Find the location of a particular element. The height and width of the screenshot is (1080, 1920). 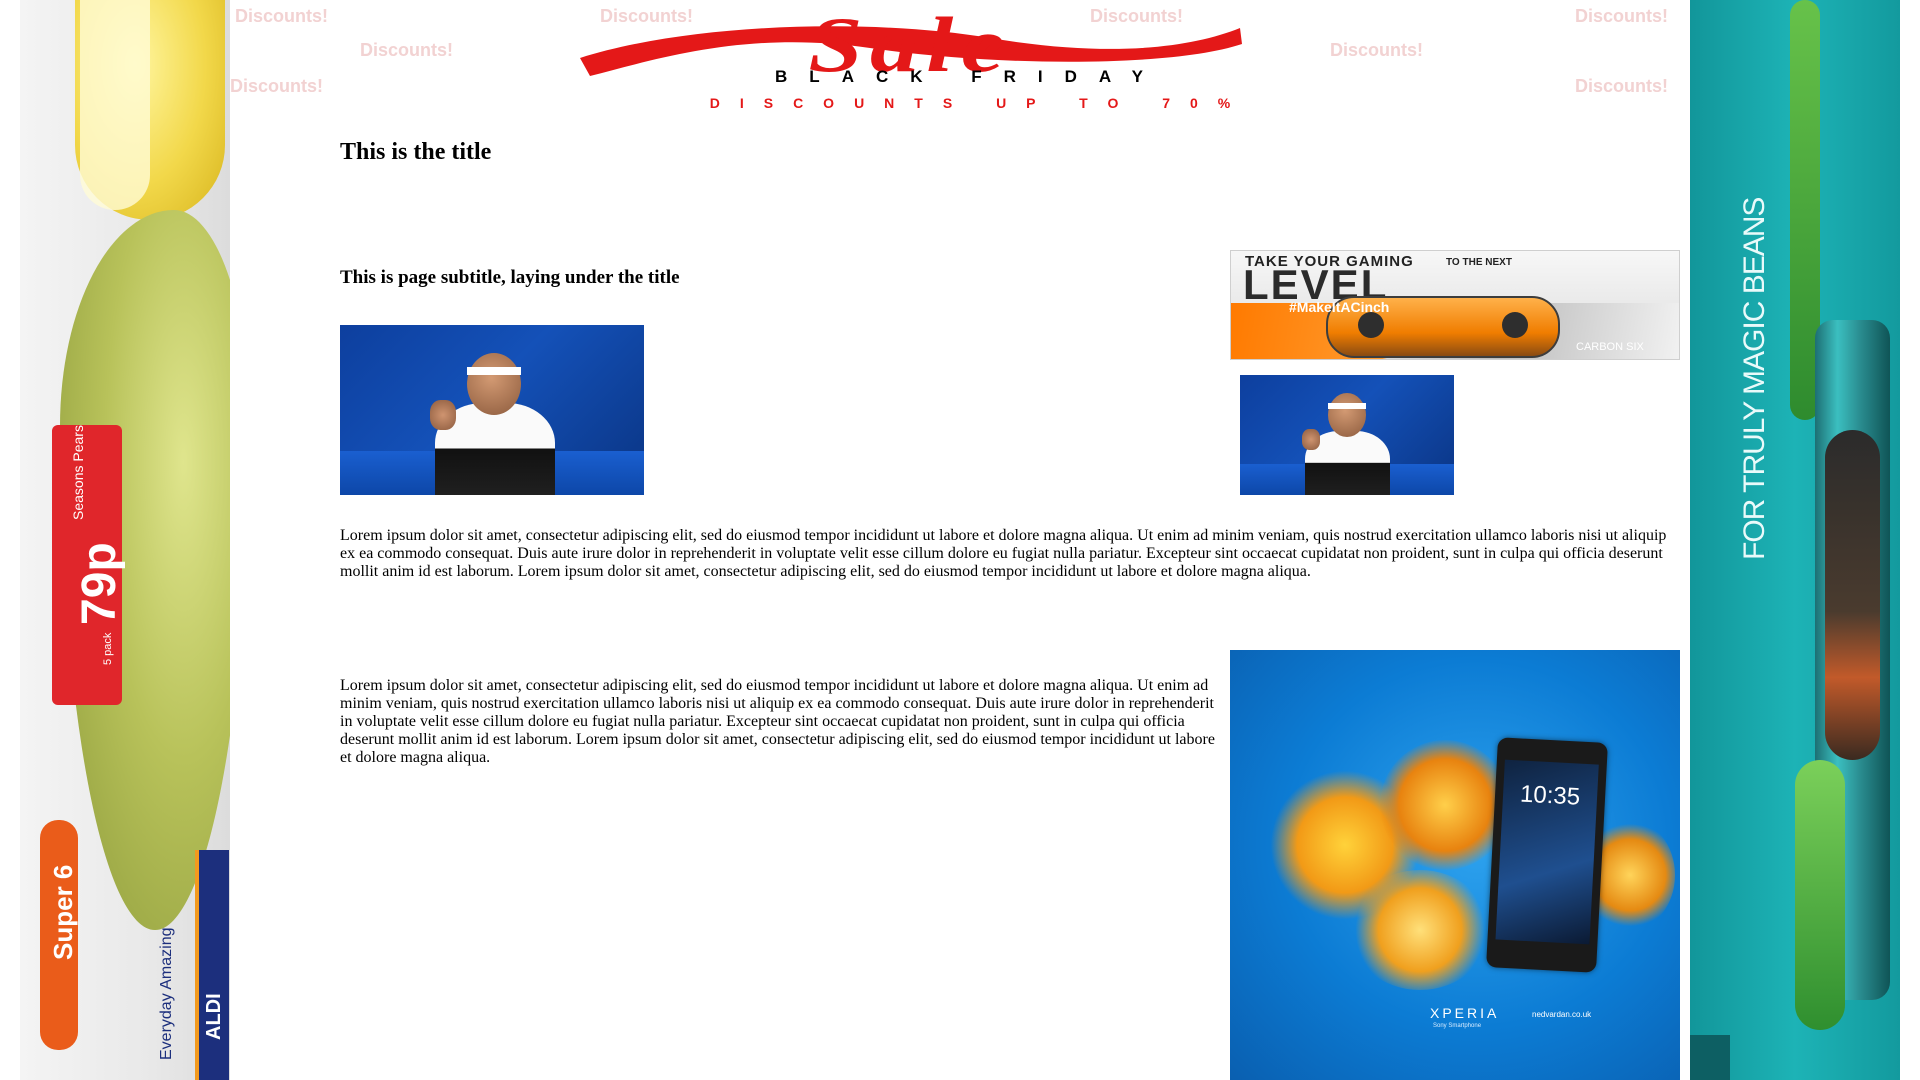

super-six-badge: Super 6 is located at coordinates (59, 935).